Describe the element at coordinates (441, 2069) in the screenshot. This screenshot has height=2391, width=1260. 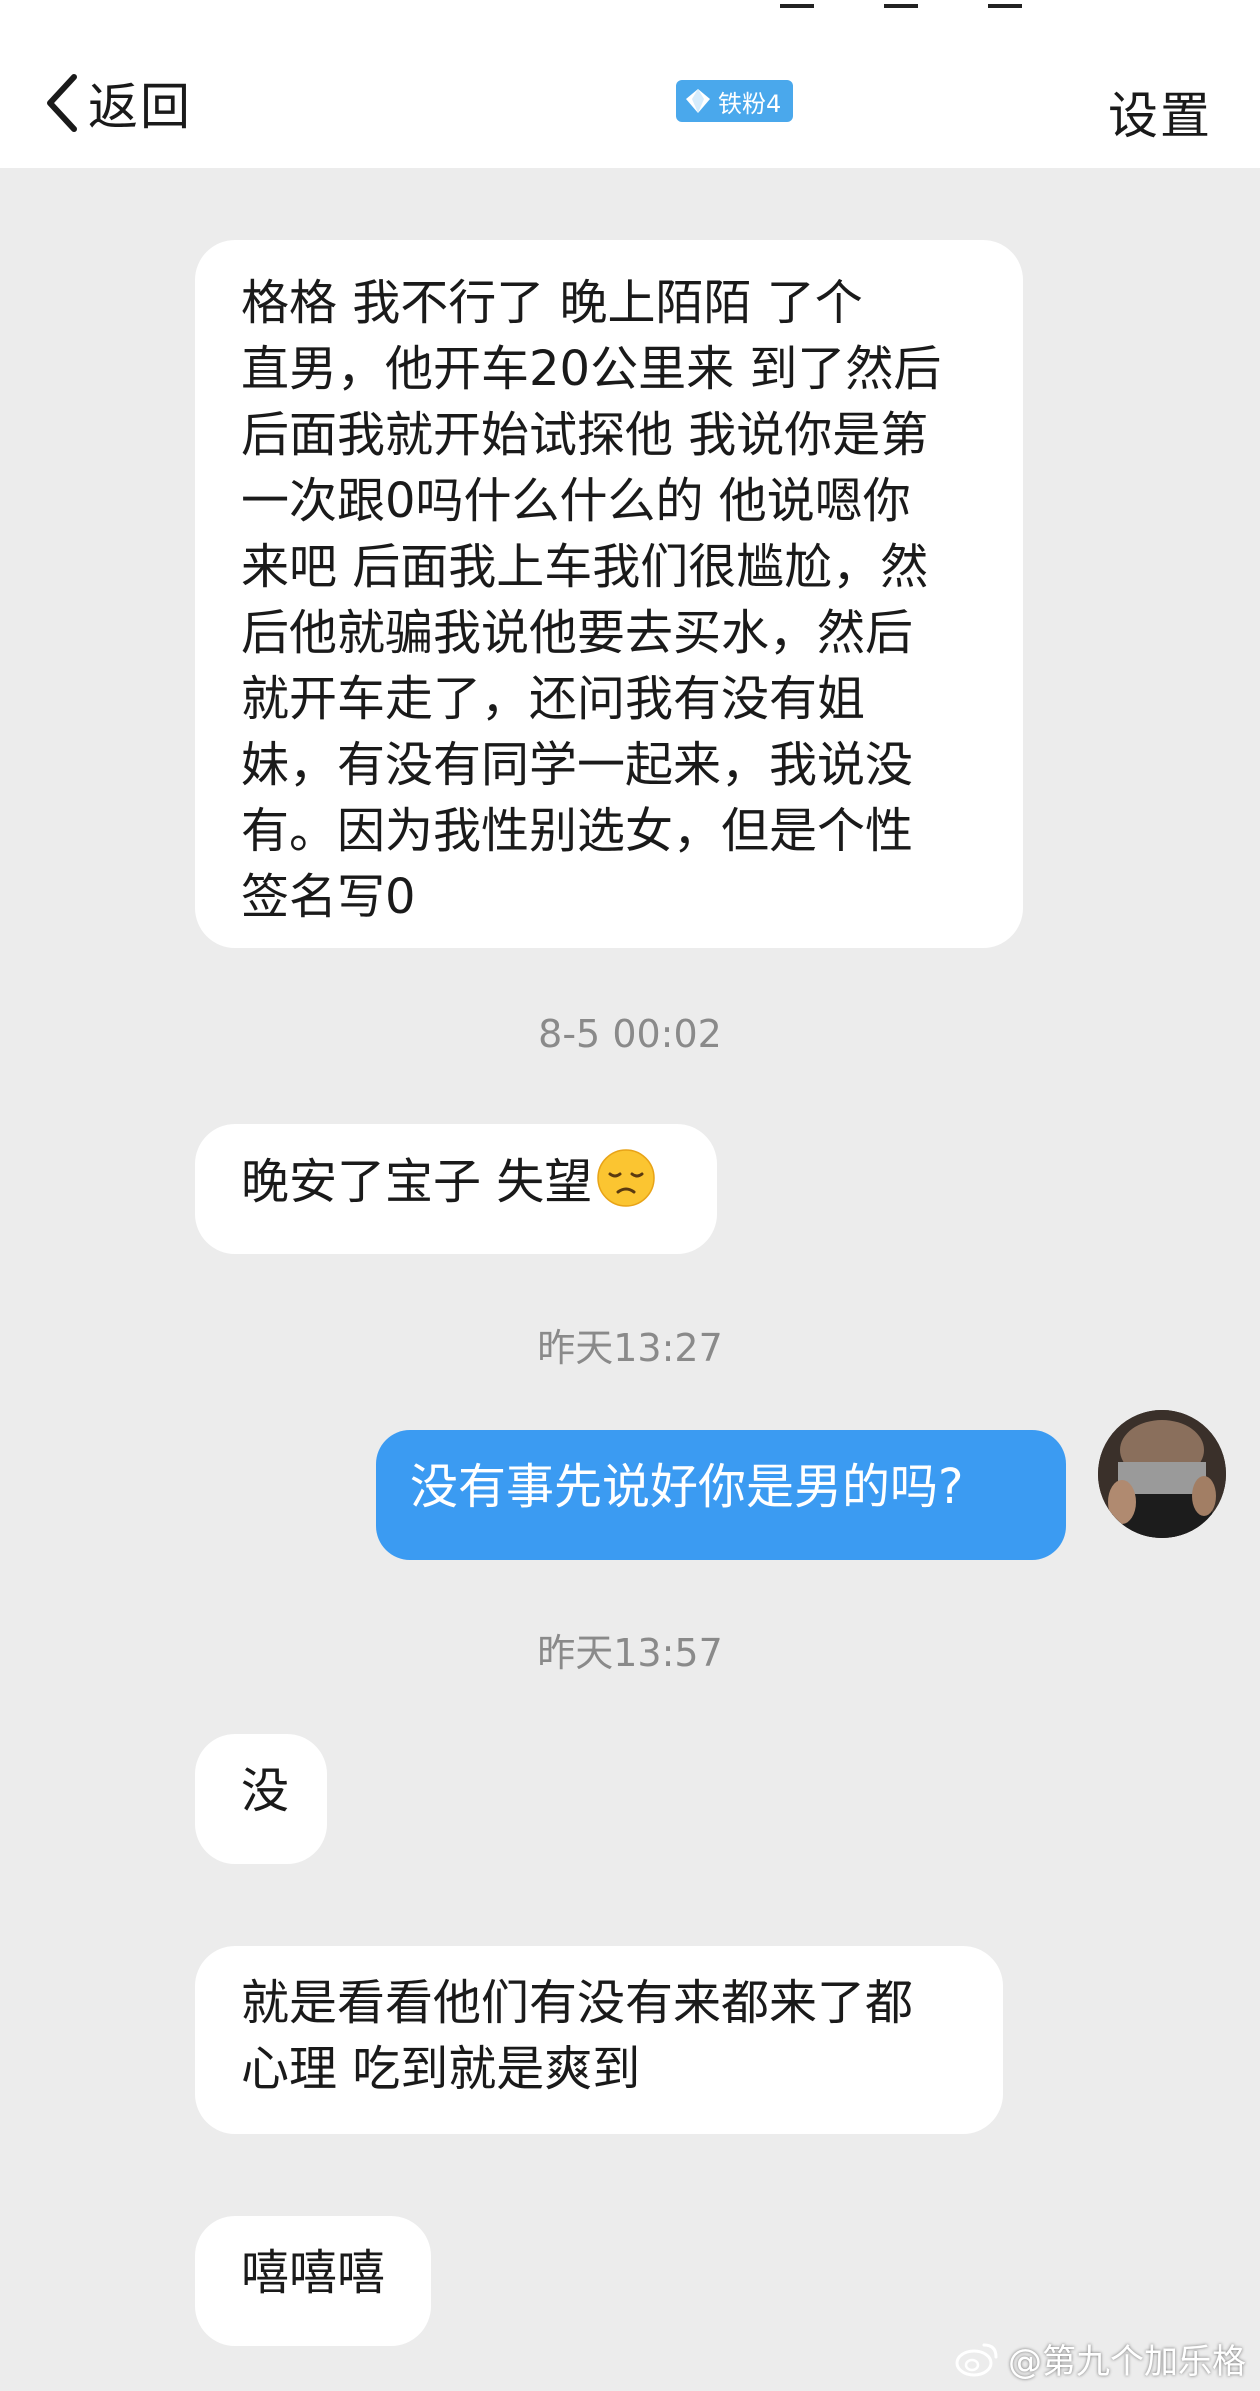
I see `message-line: 心理 吃到就是爽到` at that location.